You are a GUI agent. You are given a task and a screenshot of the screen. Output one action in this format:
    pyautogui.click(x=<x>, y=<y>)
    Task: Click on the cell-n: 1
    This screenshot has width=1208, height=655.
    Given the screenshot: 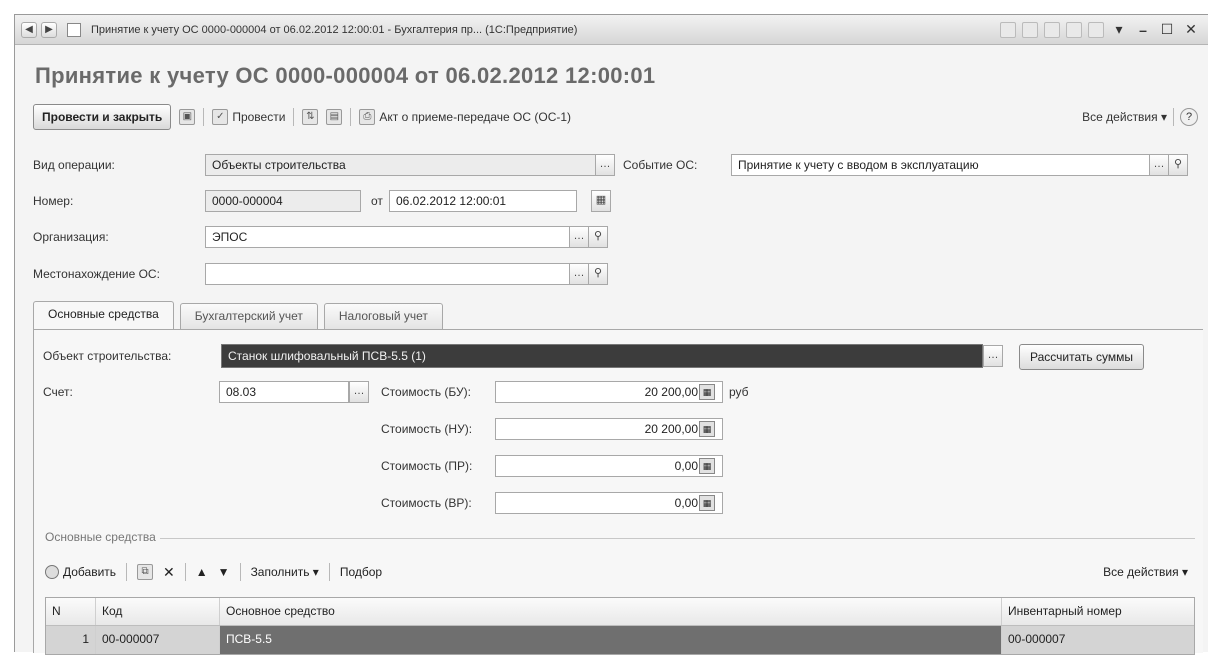 What is the action you would take?
    pyautogui.click(x=71, y=640)
    